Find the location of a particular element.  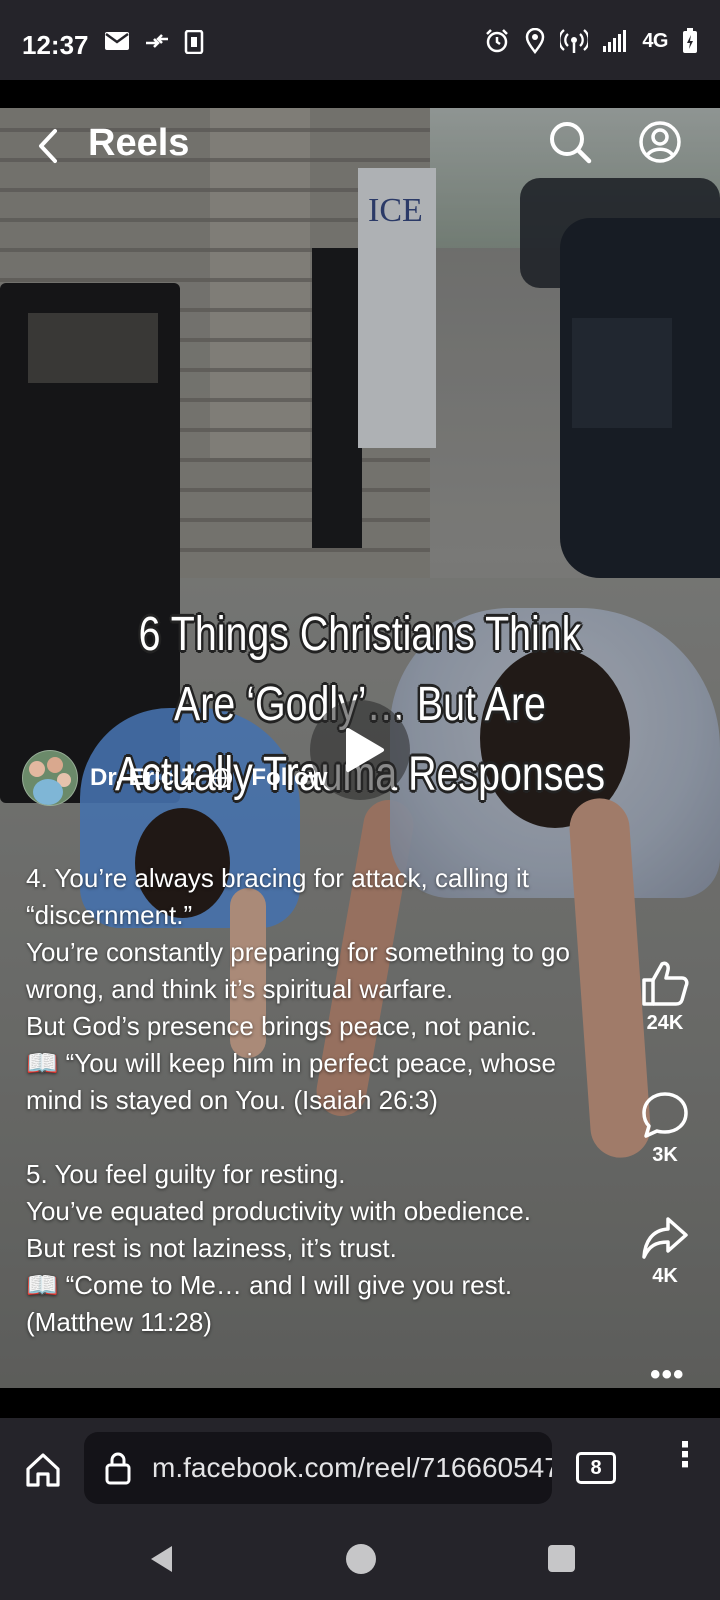

nav-recents-icon is located at coordinates (561, 1558).